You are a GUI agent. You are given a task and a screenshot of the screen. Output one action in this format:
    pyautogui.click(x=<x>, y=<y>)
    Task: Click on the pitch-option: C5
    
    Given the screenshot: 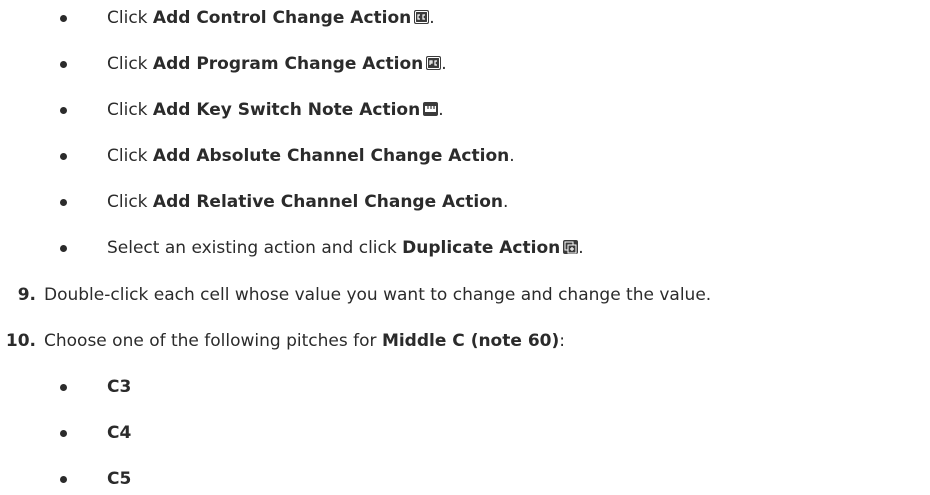 What is the action you would take?
    pyautogui.click(x=119, y=479)
    